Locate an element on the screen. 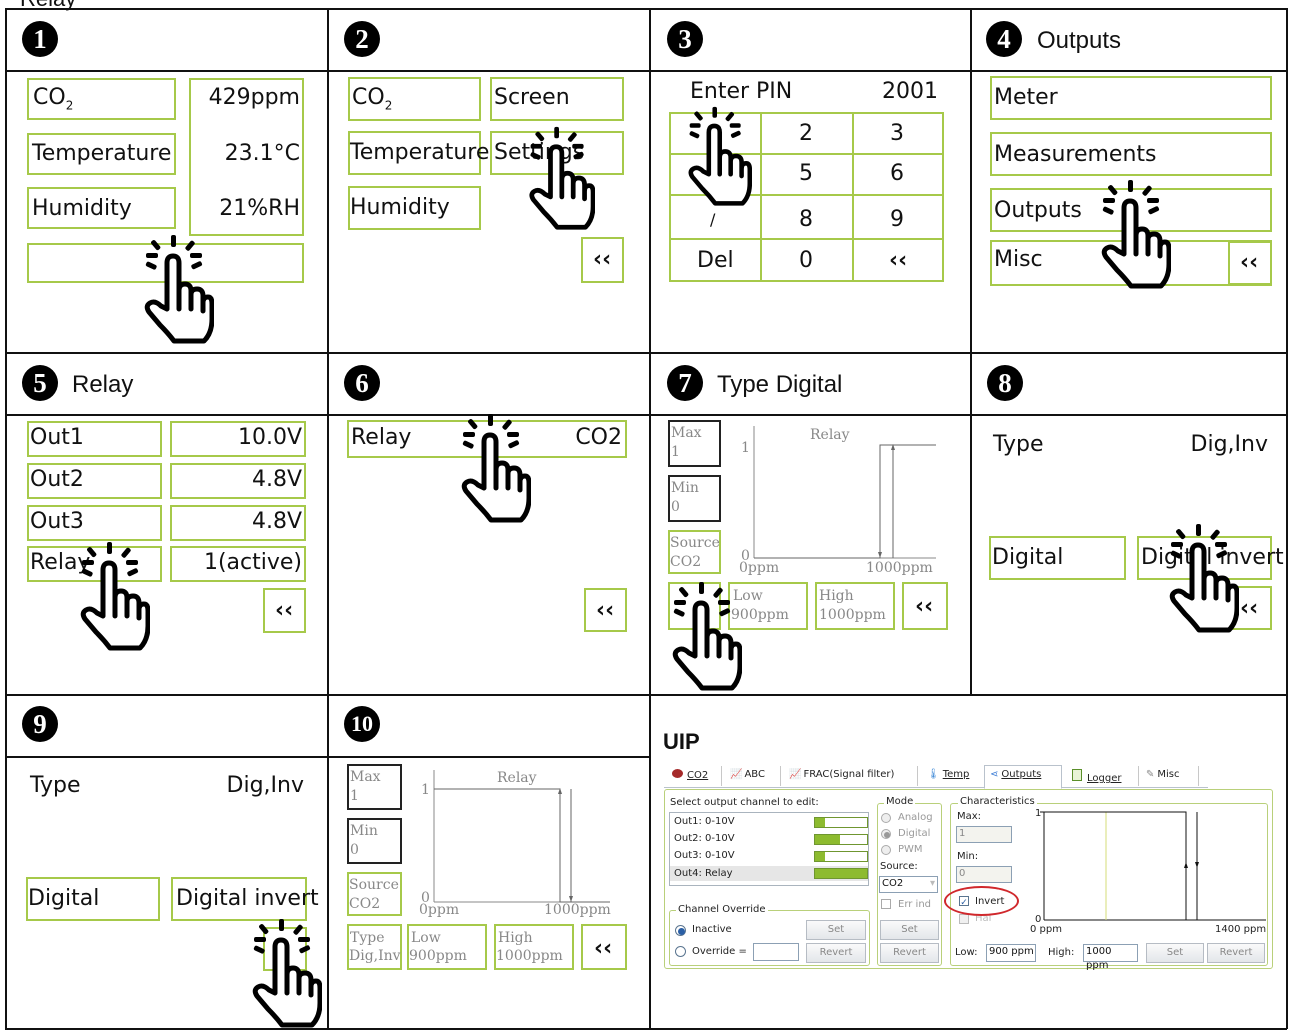 The height and width of the screenshot is (1030, 1290). characteristics-revert-button: Revert is located at coordinates (1236, 953).